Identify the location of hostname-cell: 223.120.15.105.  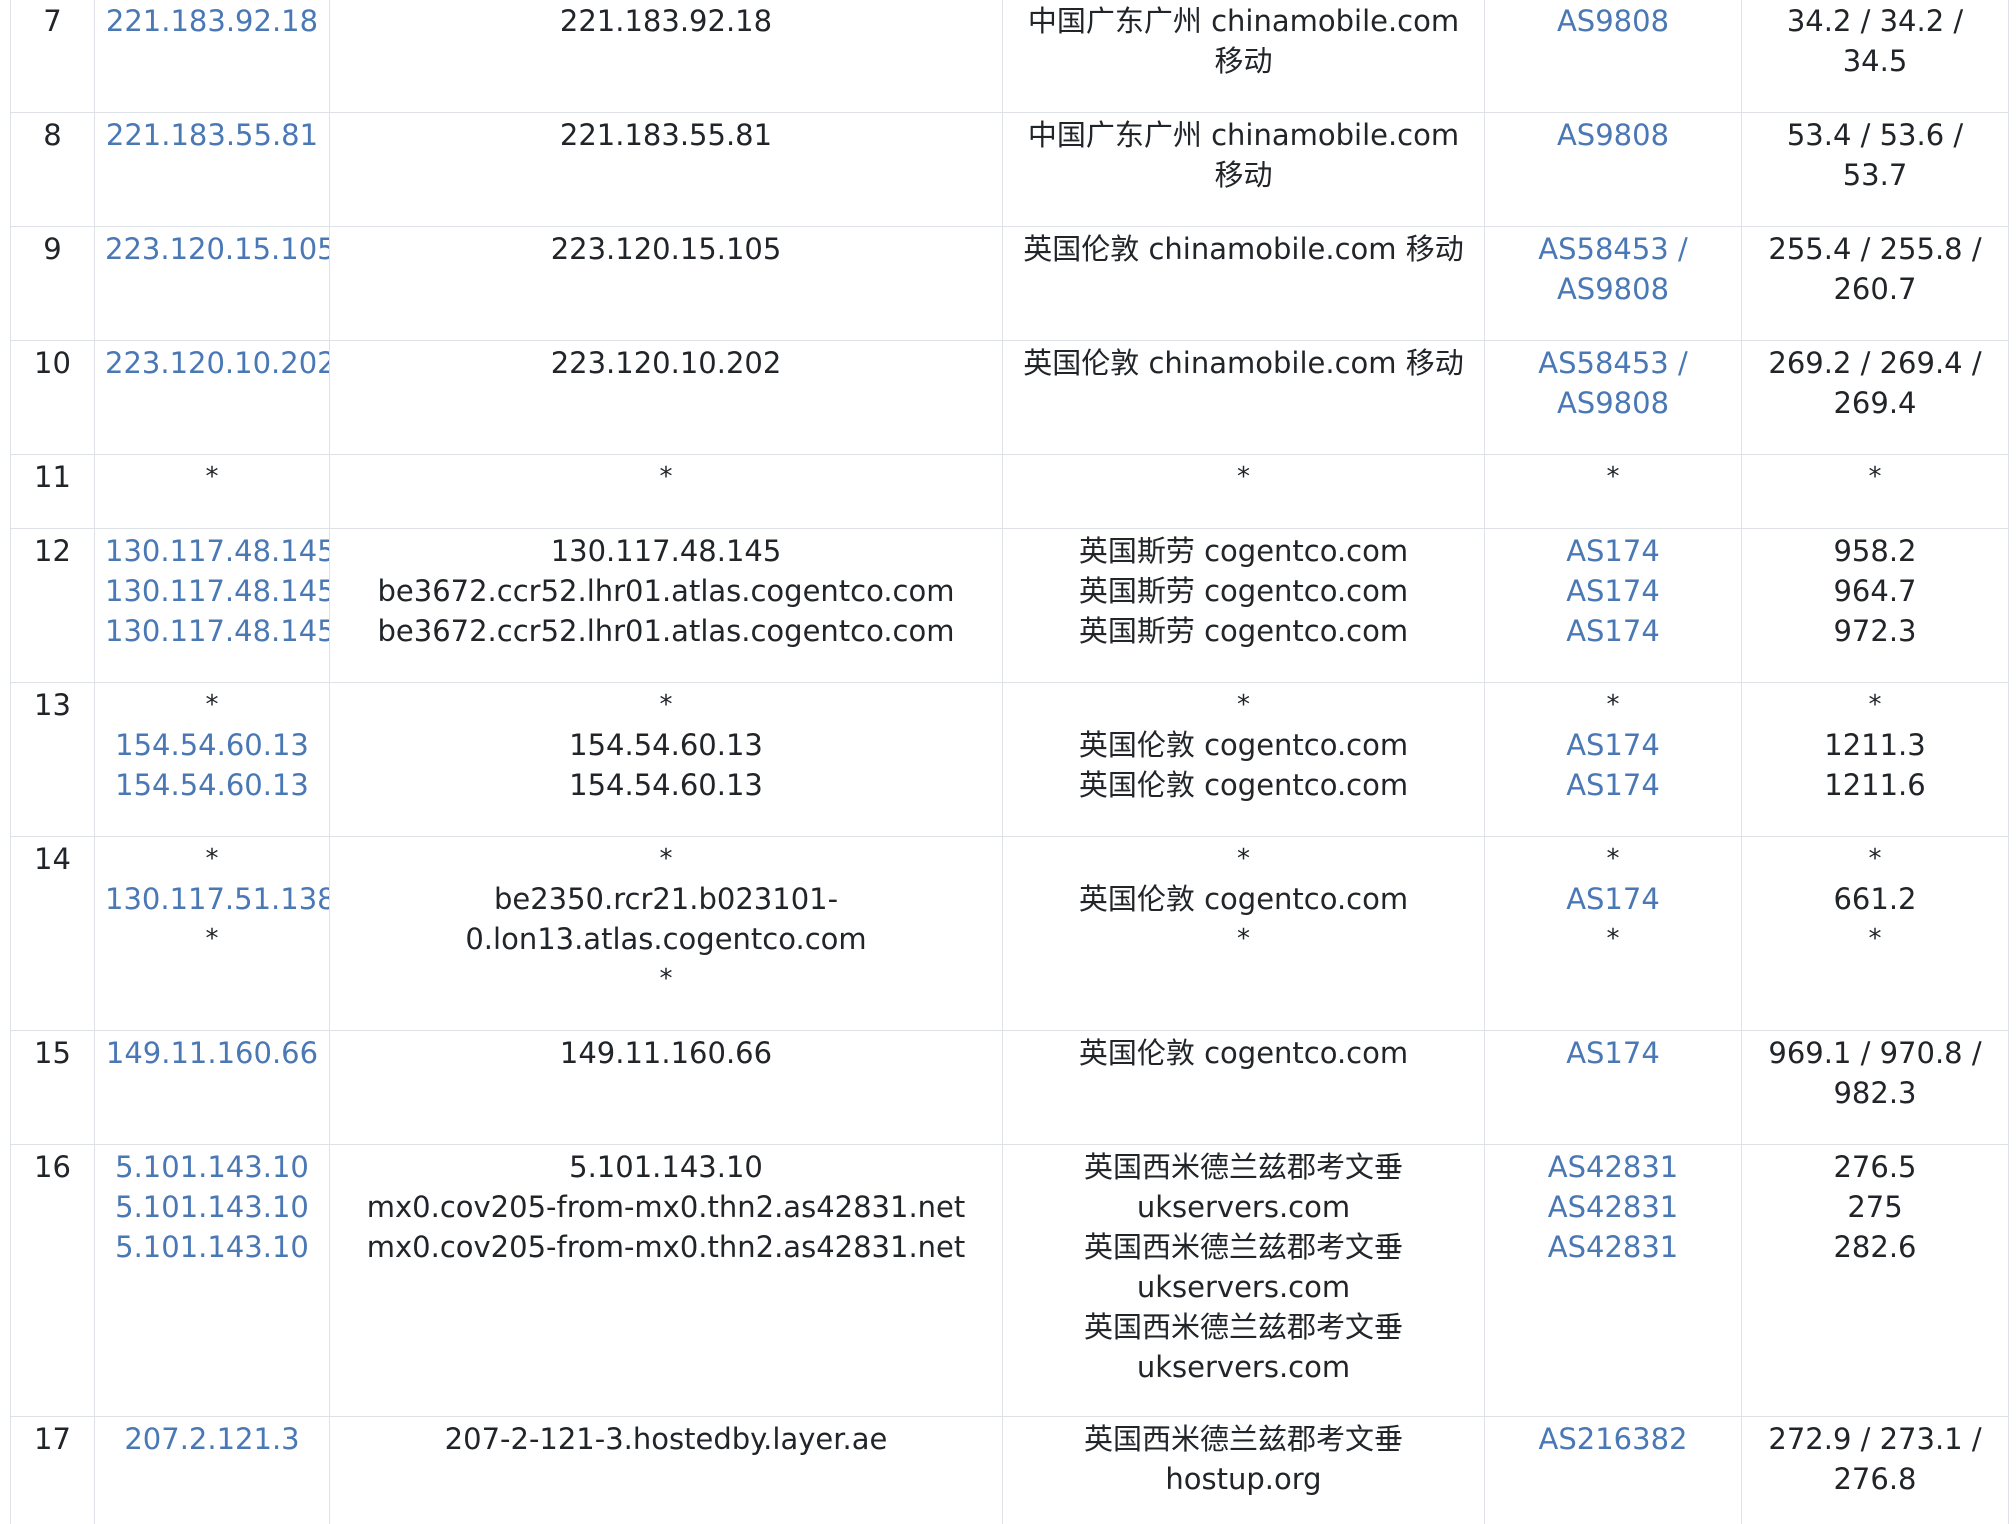
(666, 283).